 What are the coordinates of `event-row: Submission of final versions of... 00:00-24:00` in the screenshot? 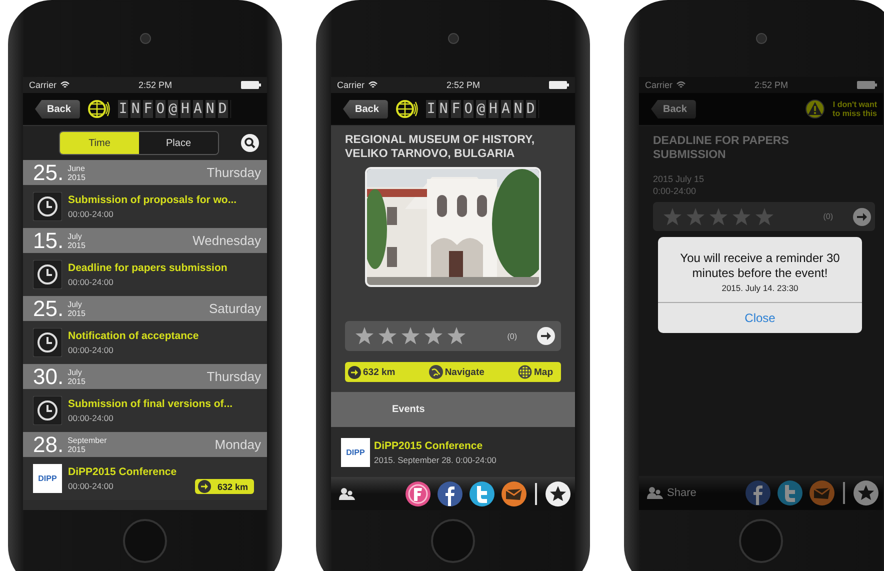 It's located at (145, 410).